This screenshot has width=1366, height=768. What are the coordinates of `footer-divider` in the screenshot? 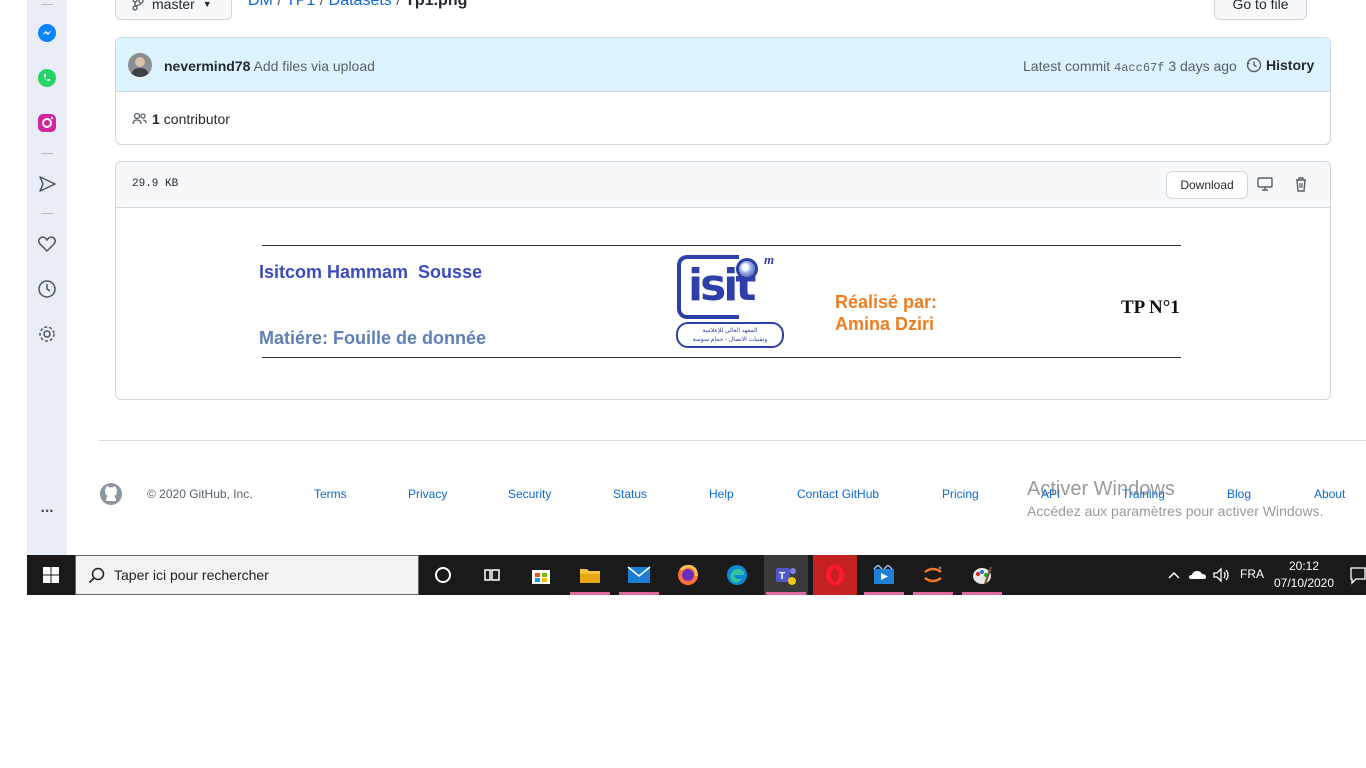 It's located at (732, 440).